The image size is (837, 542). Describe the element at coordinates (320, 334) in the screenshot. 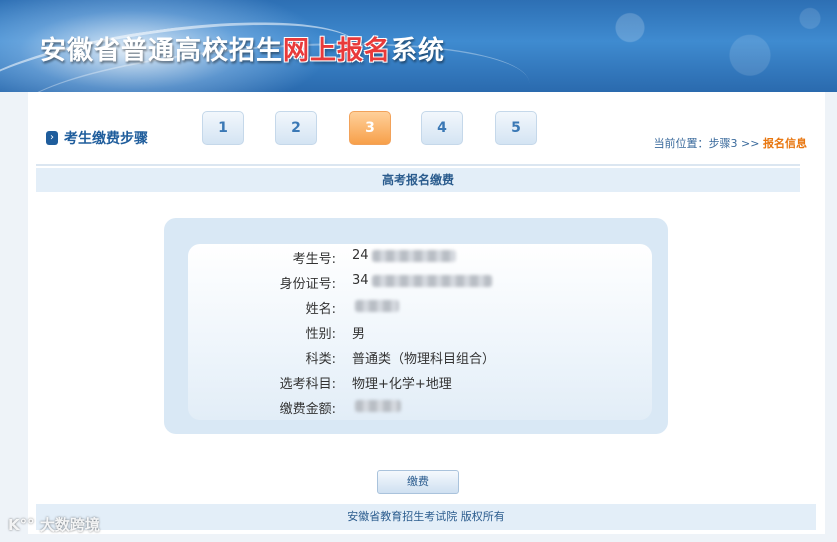

I see `gender-label: 性别:` at that location.